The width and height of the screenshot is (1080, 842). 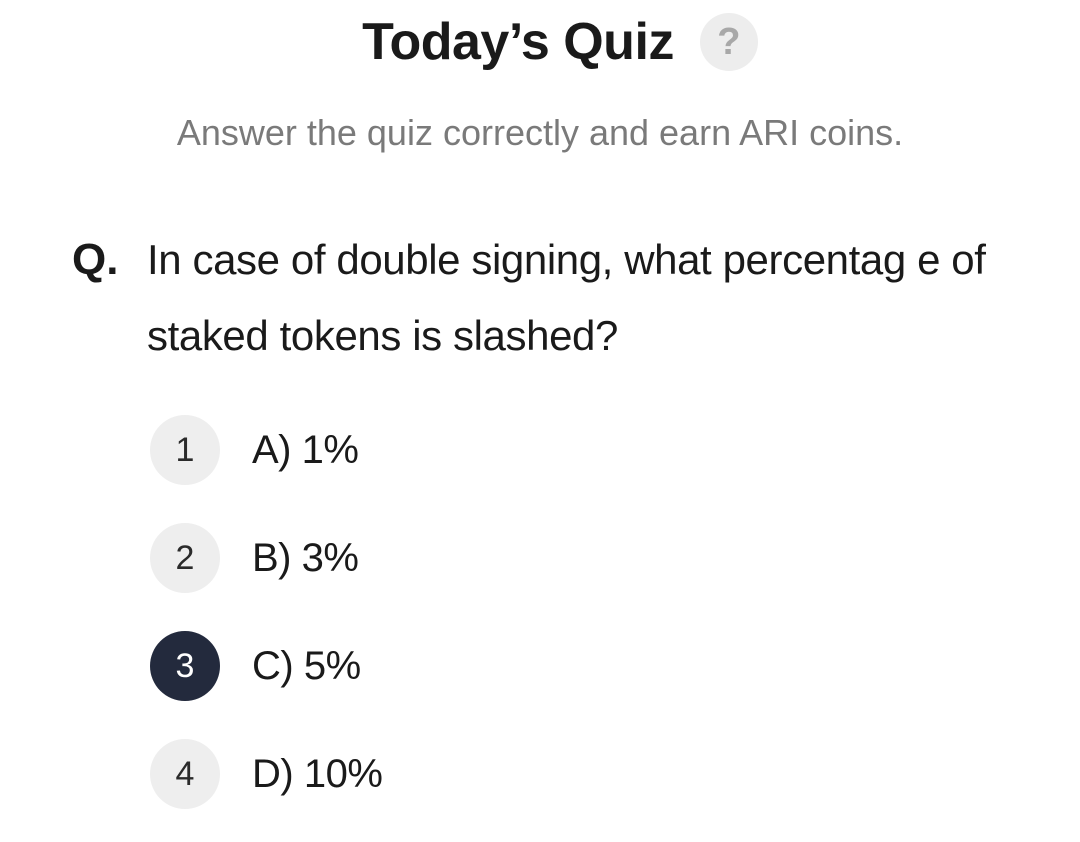 What do you see at coordinates (95, 259) in the screenshot?
I see `question-prefix: Q.` at bounding box center [95, 259].